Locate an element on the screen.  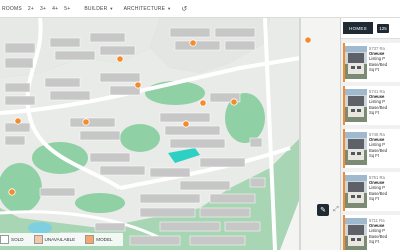
bedroom-option-4: 4+ is located at coordinates (55, 9).